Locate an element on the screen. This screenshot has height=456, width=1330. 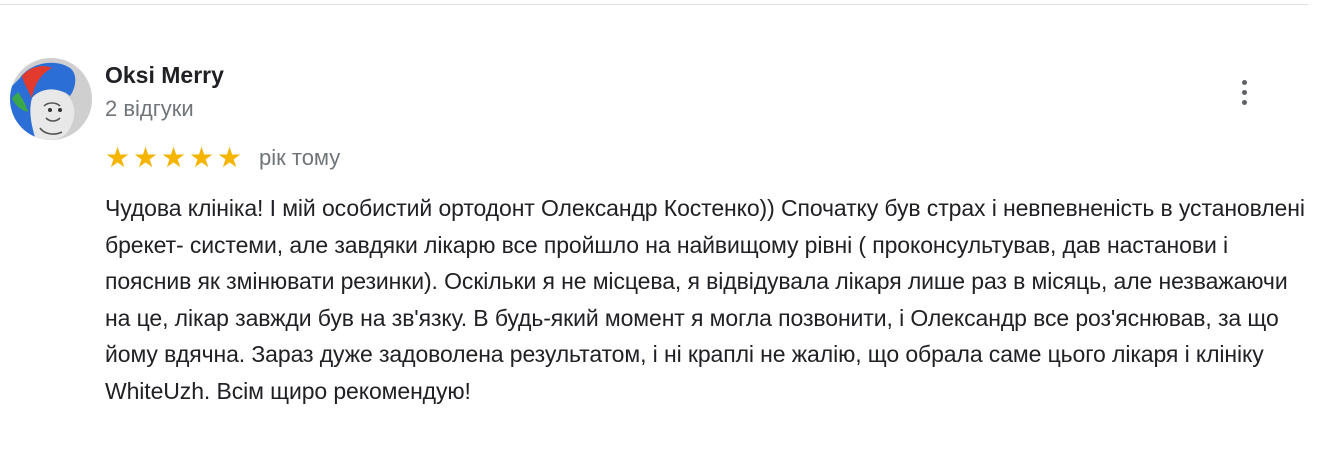
review-time: рік тому is located at coordinates (300, 157).